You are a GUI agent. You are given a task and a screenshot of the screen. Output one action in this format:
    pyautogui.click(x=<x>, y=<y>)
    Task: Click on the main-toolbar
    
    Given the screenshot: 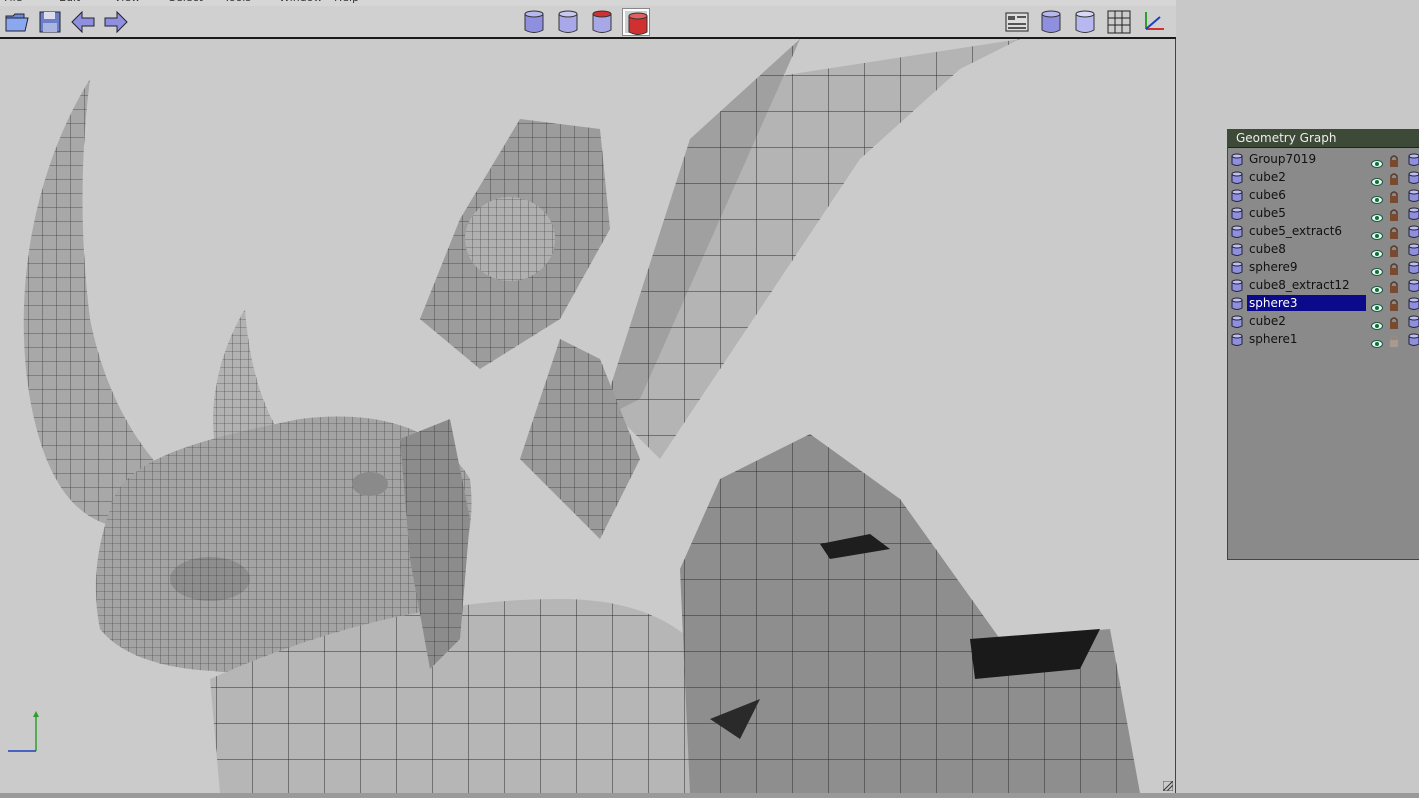 What is the action you would take?
    pyautogui.click(x=588, y=22)
    